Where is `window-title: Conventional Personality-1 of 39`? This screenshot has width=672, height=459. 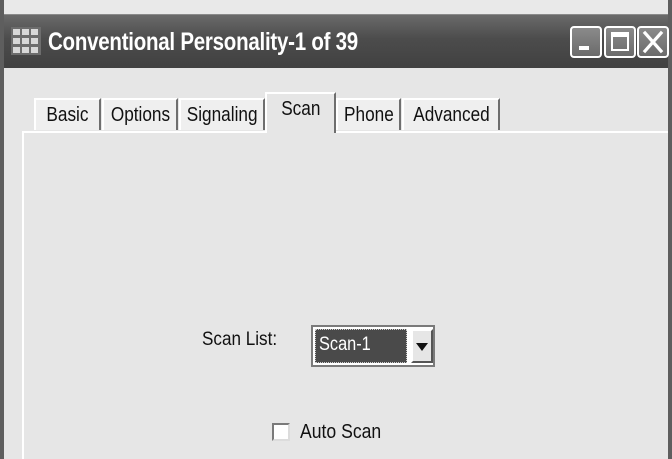
window-title: Conventional Personality-1 of 39 is located at coordinates (203, 42).